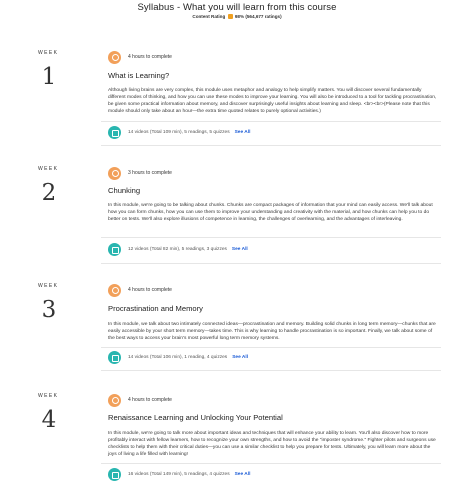  I want to click on duration-row: 3 hours to complete, so click(140, 173).